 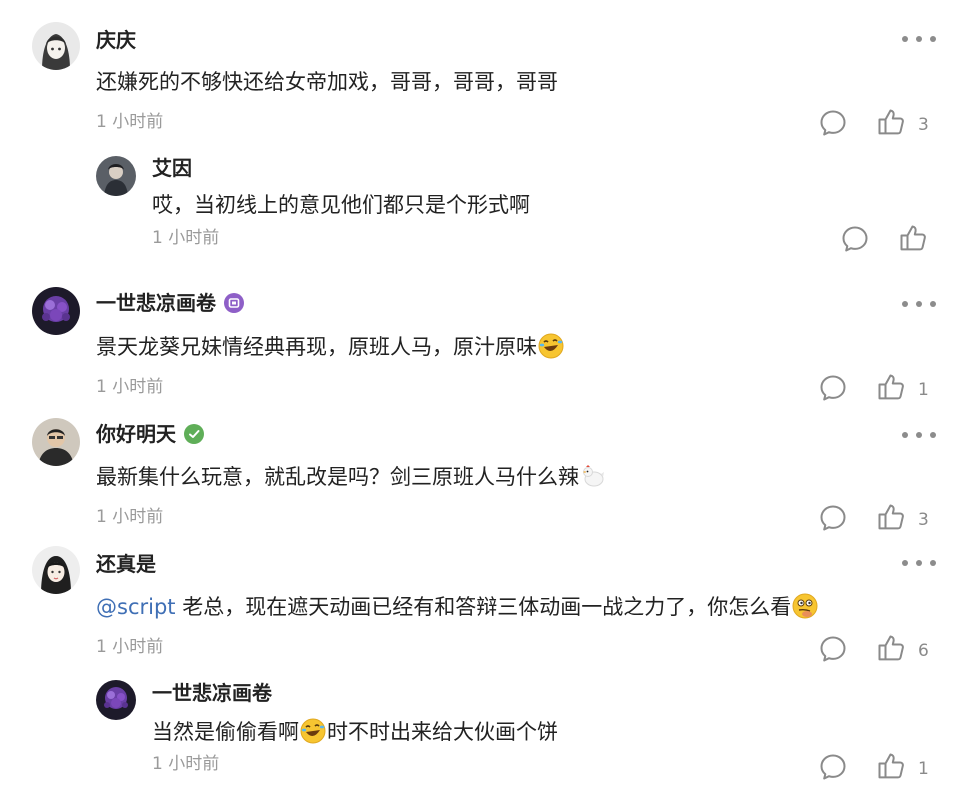 What do you see at coordinates (116, 40) in the screenshot?
I see `comment-author: 庆庆` at bounding box center [116, 40].